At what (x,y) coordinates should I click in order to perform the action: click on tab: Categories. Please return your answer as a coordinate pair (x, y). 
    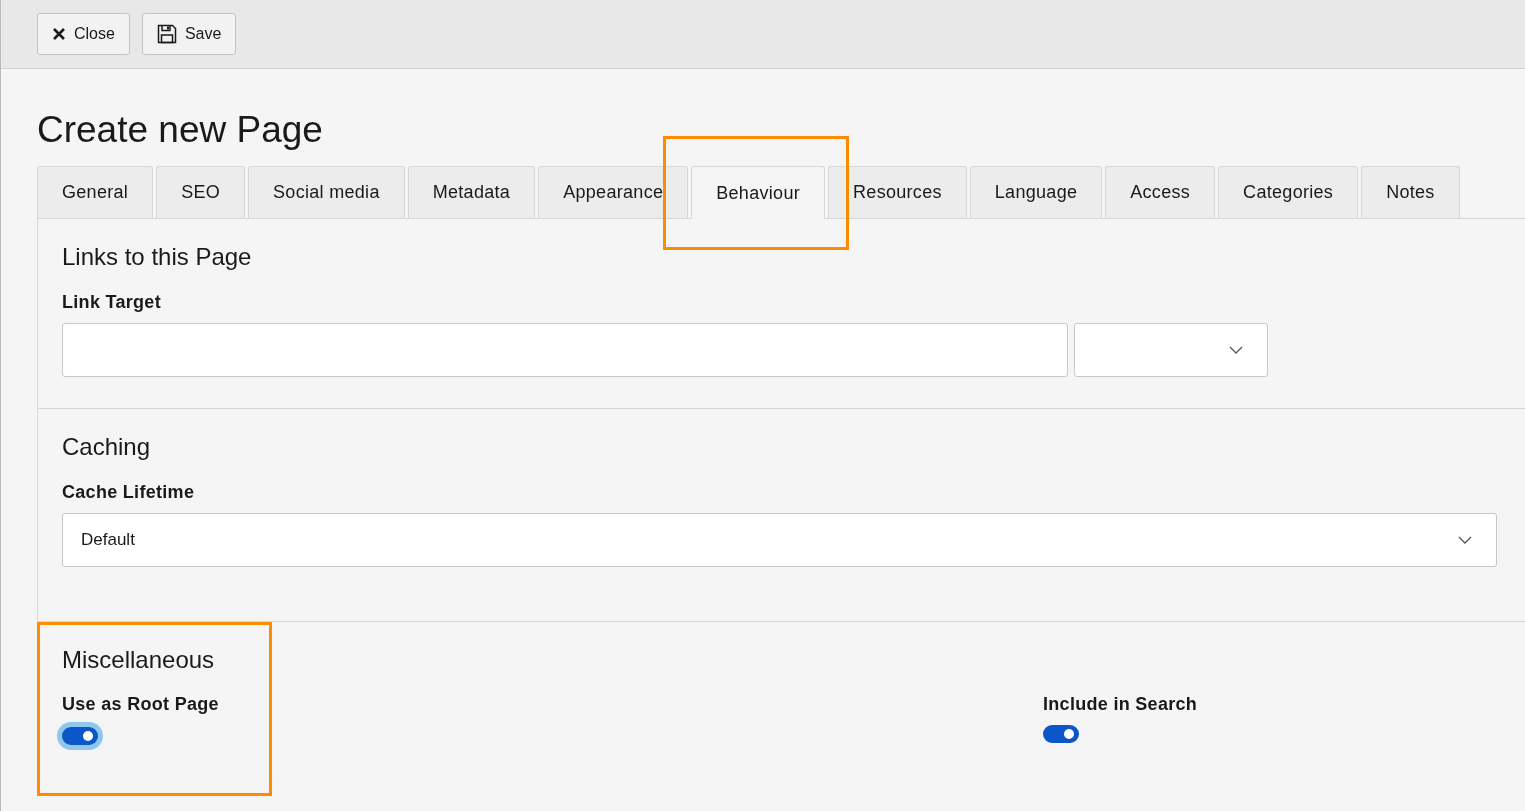
    Looking at the image, I should click on (1288, 192).